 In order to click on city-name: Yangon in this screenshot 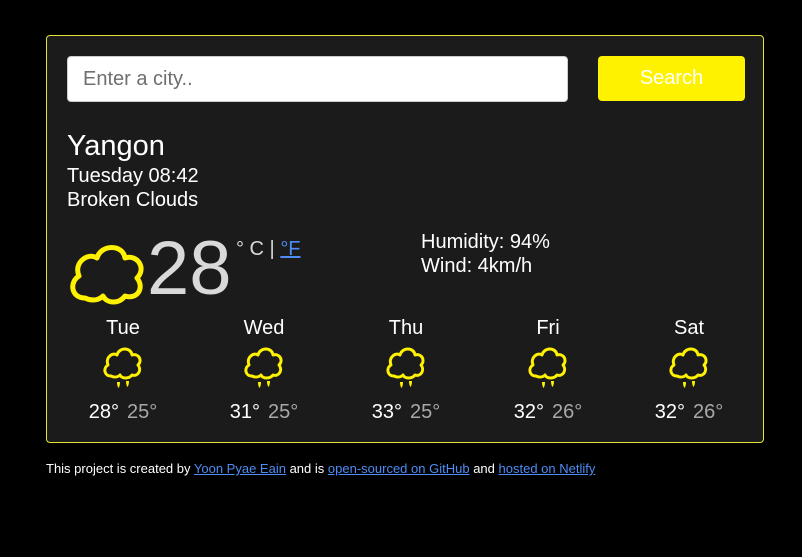, I will do `click(116, 146)`.